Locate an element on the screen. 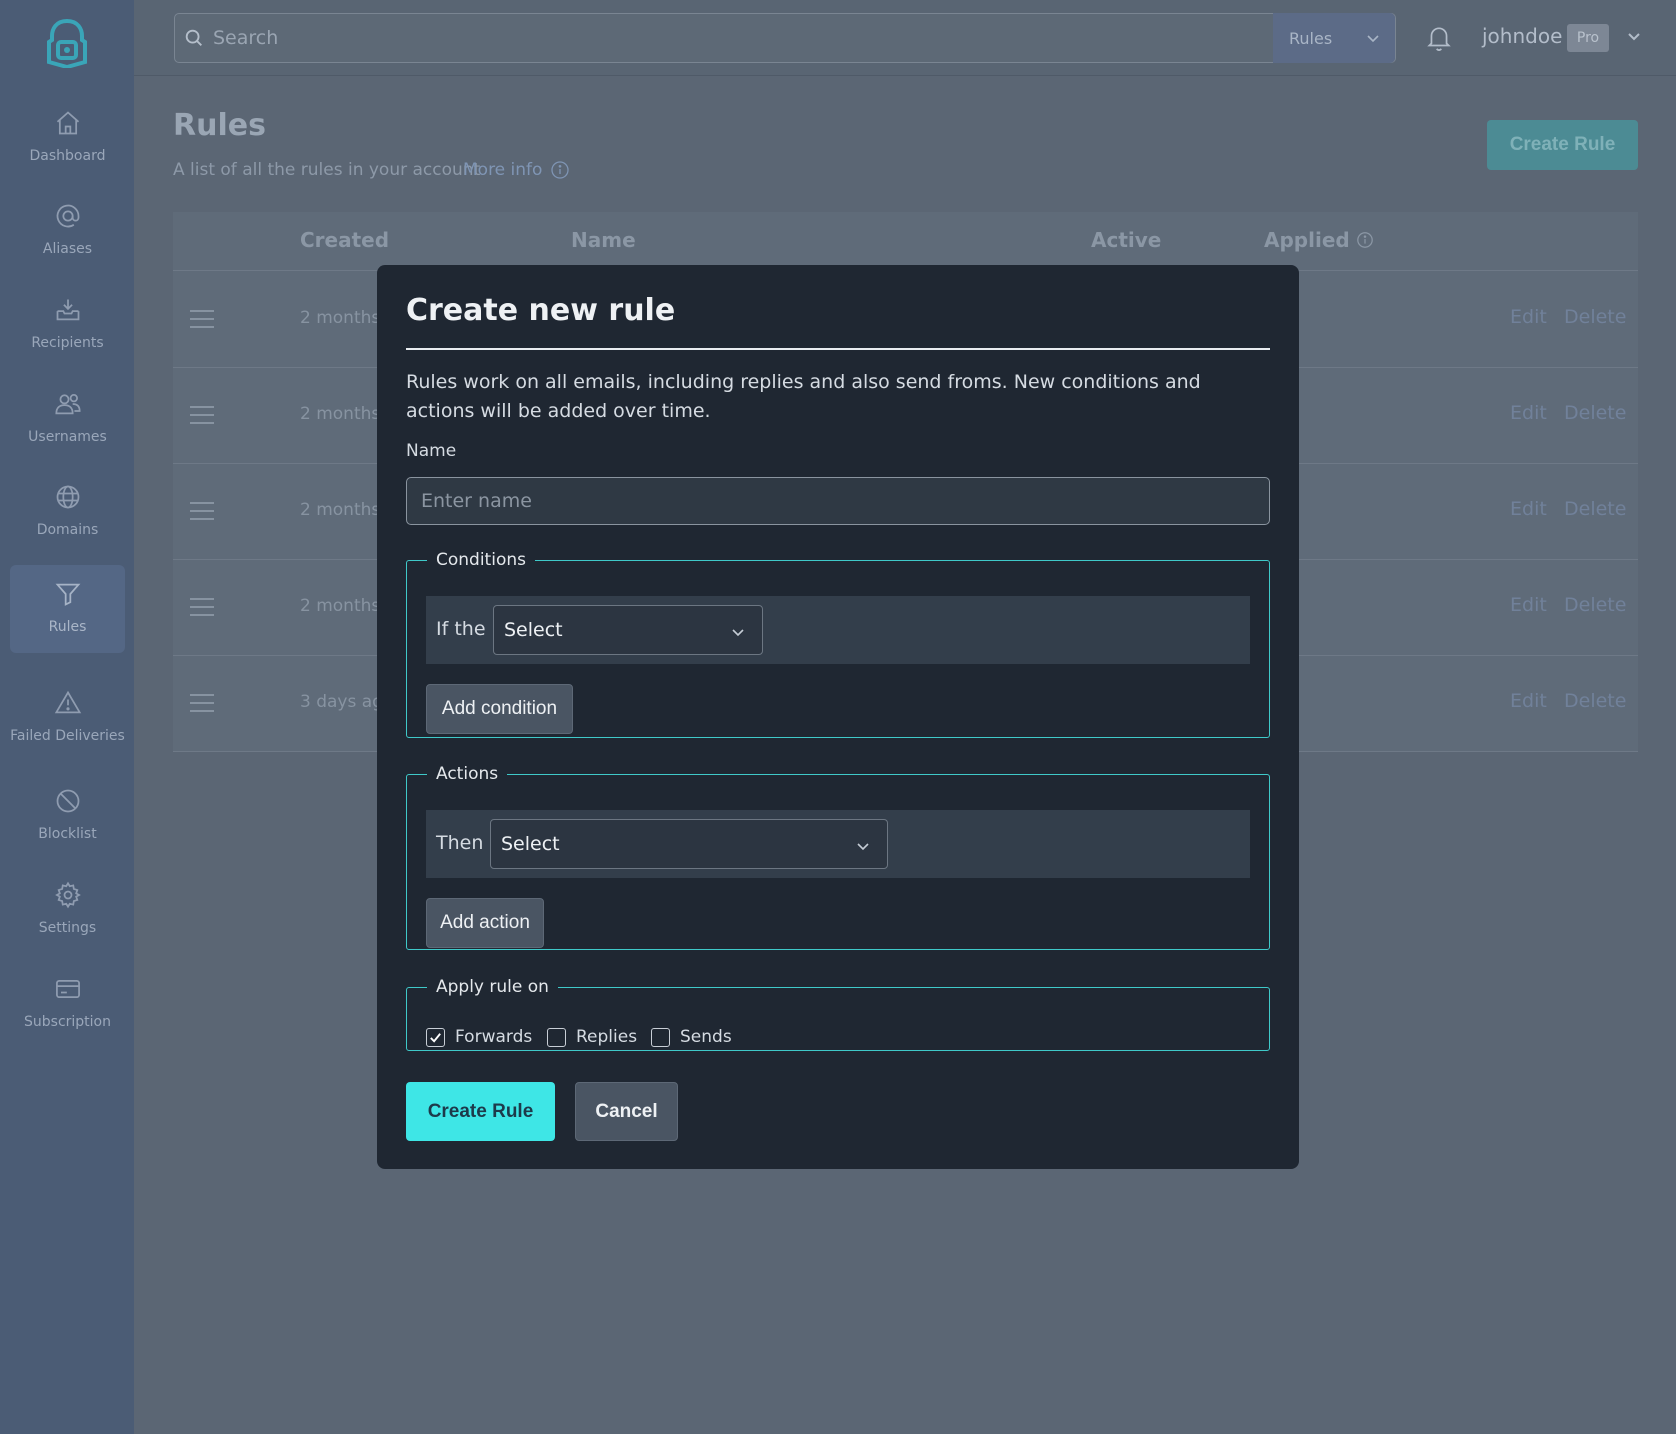 Image resolution: width=1676 pixels, height=1434 pixels. condition-row-label: If the is located at coordinates (461, 629).